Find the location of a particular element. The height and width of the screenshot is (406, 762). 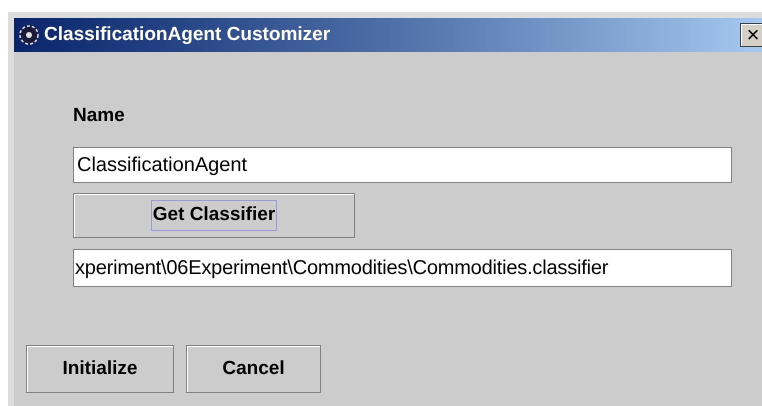

name-field: ClassificationAgent is located at coordinates (402, 165).